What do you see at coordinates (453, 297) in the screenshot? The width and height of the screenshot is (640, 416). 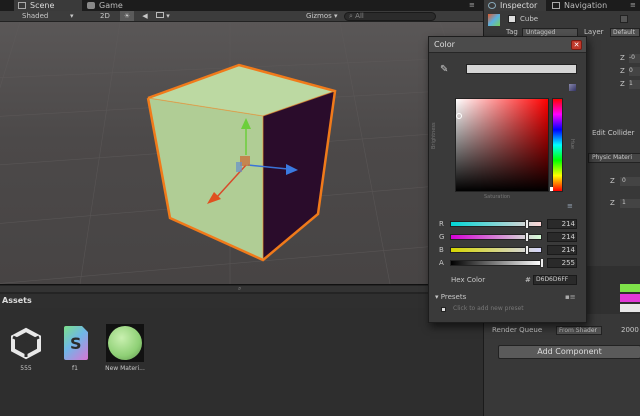 I see `presets-label: Presets` at bounding box center [453, 297].